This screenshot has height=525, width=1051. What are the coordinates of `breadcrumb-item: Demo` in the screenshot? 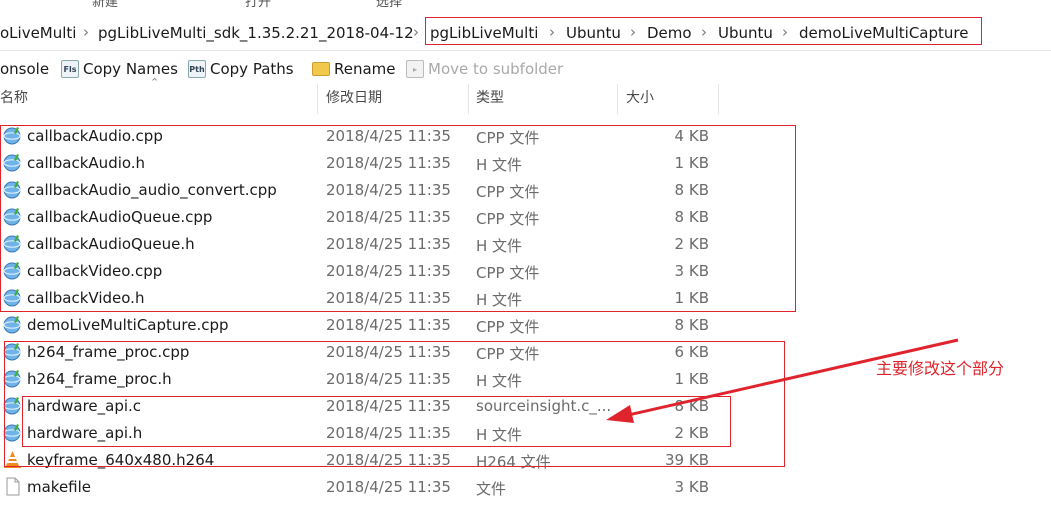 It's located at (669, 33).